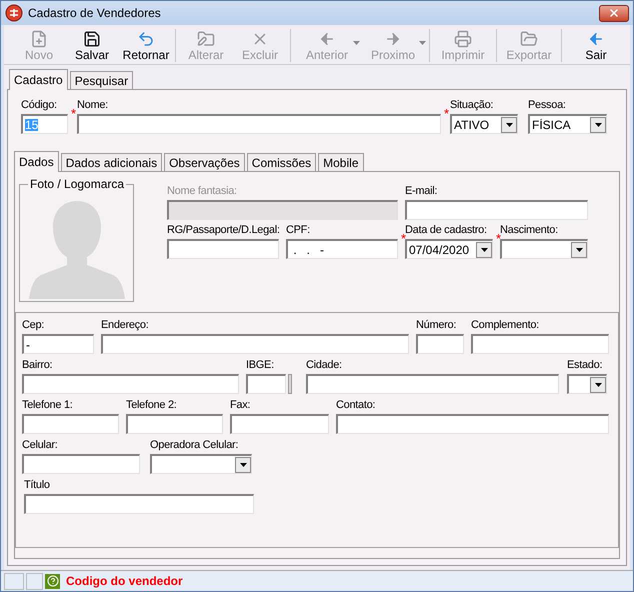 The height and width of the screenshot is (592, 634). What do you see at coordinates (223, 230) in the screenshot?
I see `field-label: RG/Passaporte/D.Legal:` at bounding box center [223, 230].